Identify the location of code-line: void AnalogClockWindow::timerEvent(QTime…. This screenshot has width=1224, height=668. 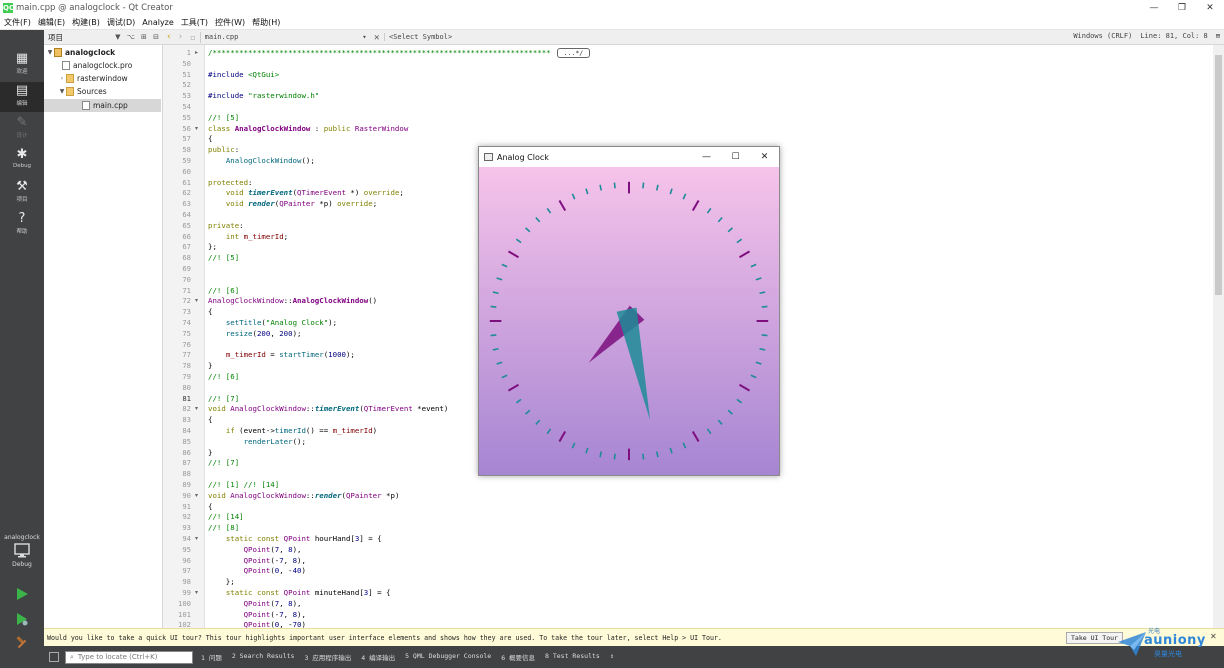
(328, 409).